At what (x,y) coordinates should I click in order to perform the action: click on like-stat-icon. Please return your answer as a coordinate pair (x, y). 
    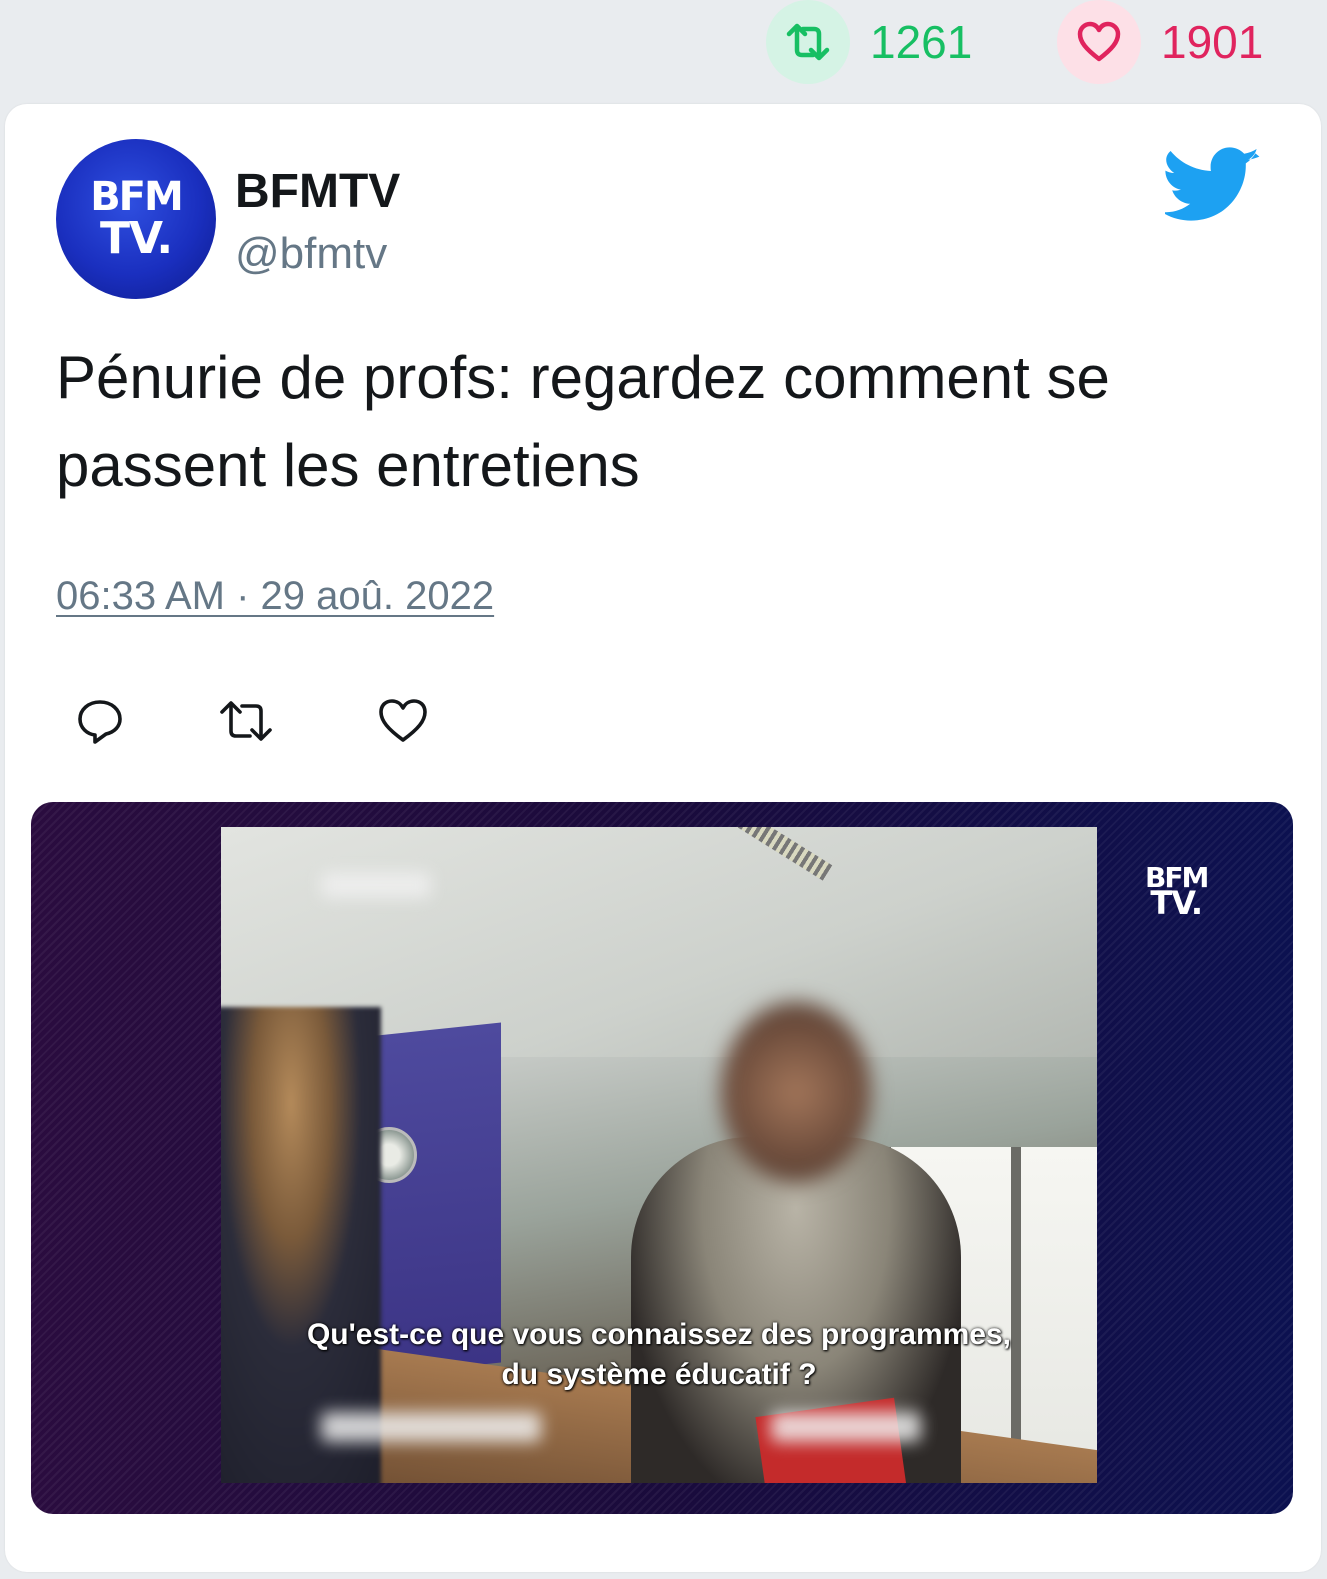
    Looking at the image, I should click on (1099, 42).